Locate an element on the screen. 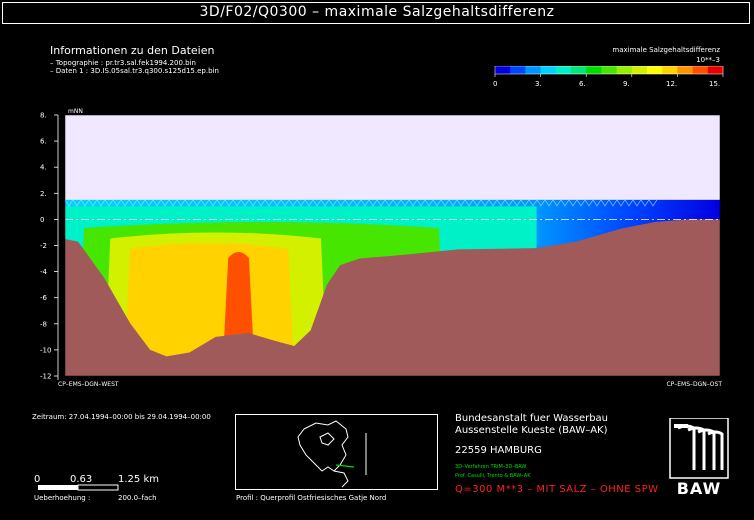  y-tick-label: -12 is located at coordinates (45, 377).